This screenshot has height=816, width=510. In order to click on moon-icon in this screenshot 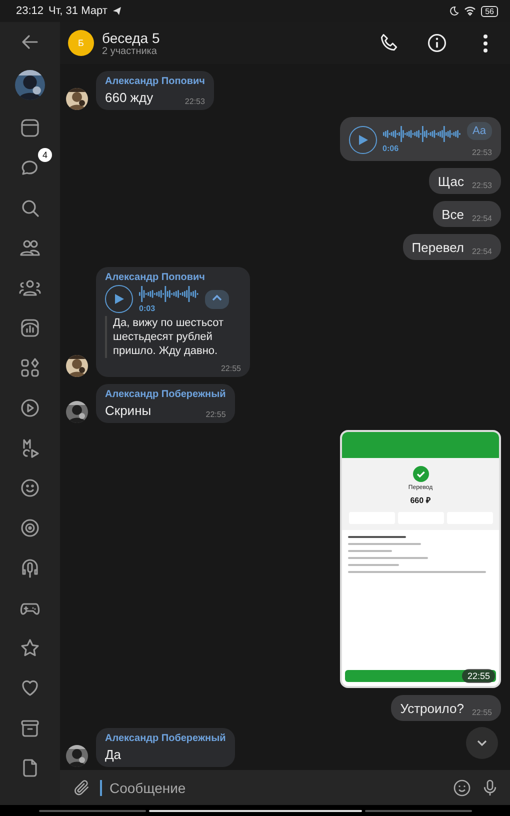, I will do `click(454, 11)`.